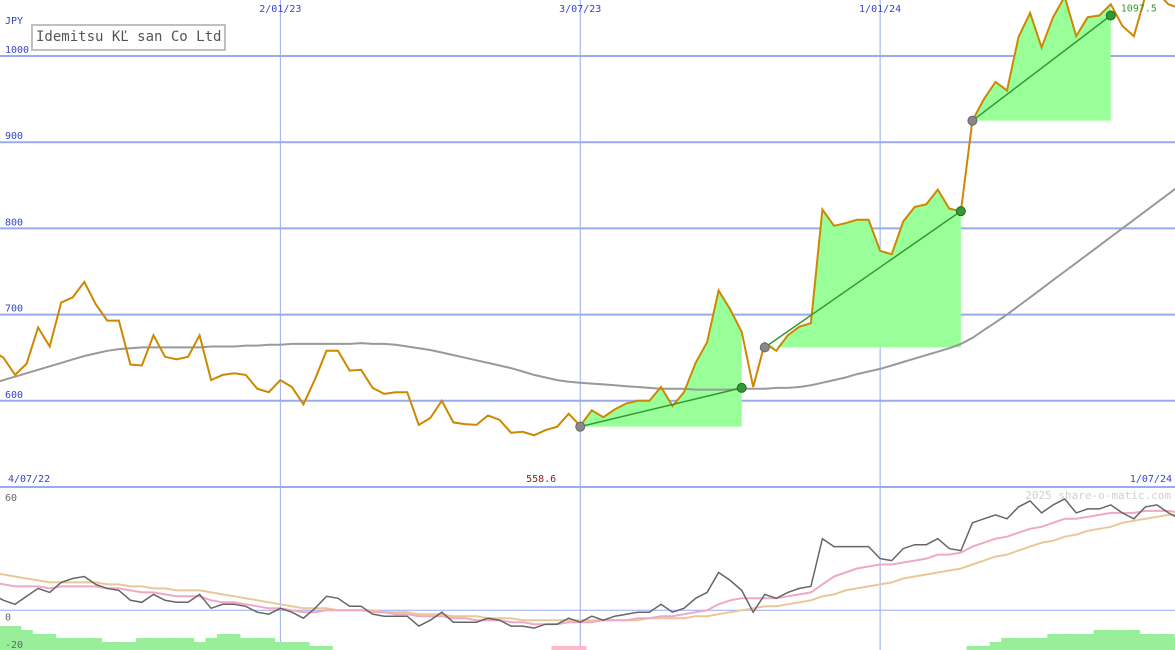  Describe the element at coordinates (14, 309) in the screenshot. I see `y-tick-label: 700` at that location.